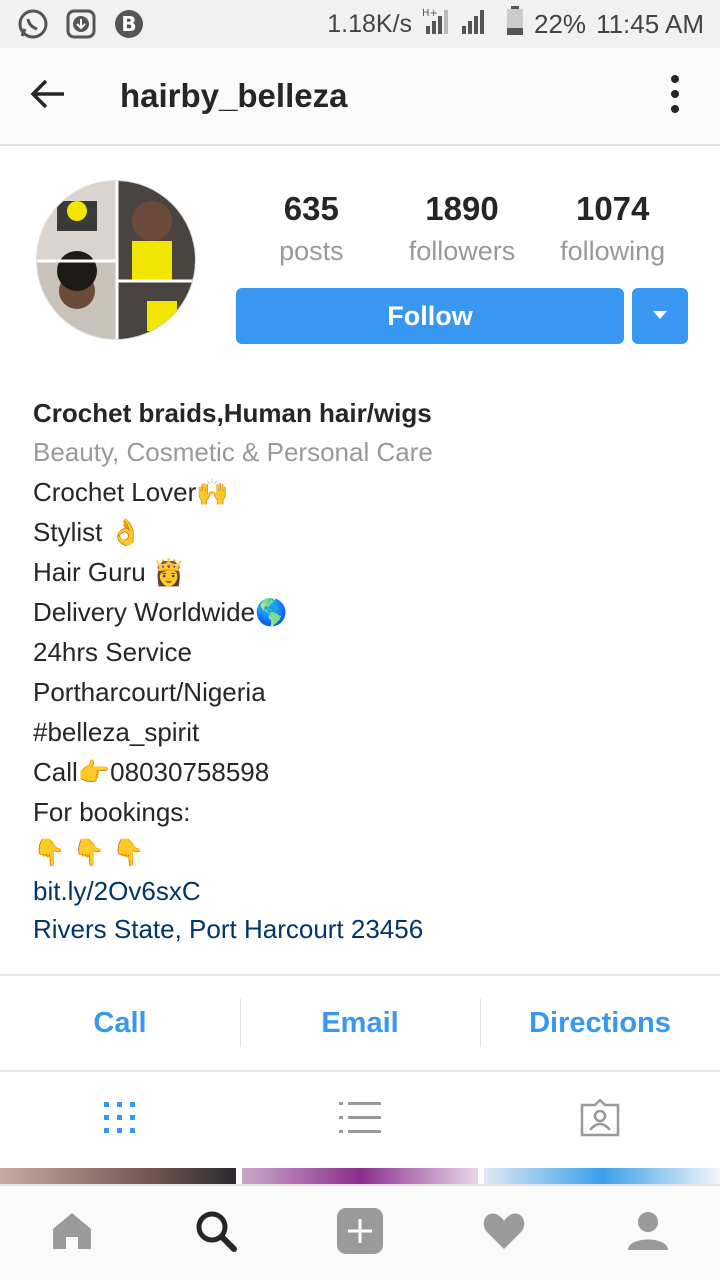 This screenshot has height=1280, width=720. What do you see at coordinates (160, 612) in the screenshot?
I see `bio-line: Delivery Worldwide🌎` at bounding box center [160, 612].